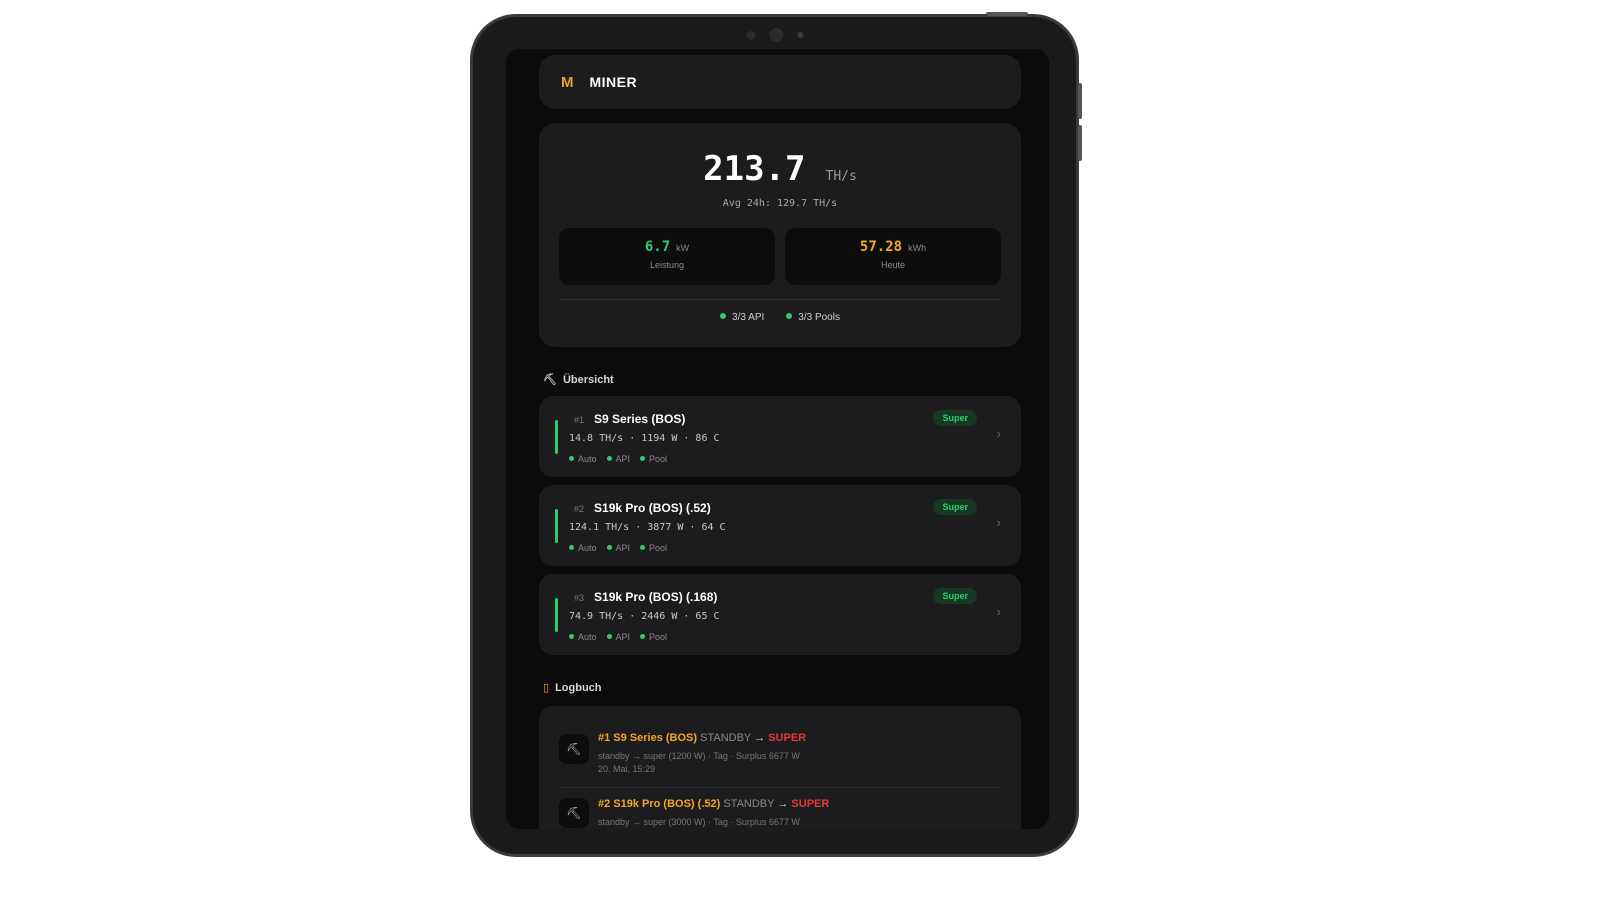 The width and height of the screenshot is (1600, 900). Describe the element at coordinates (841, 176) in the screenshot. I see `hashrate-unit: TH/s` at that location.